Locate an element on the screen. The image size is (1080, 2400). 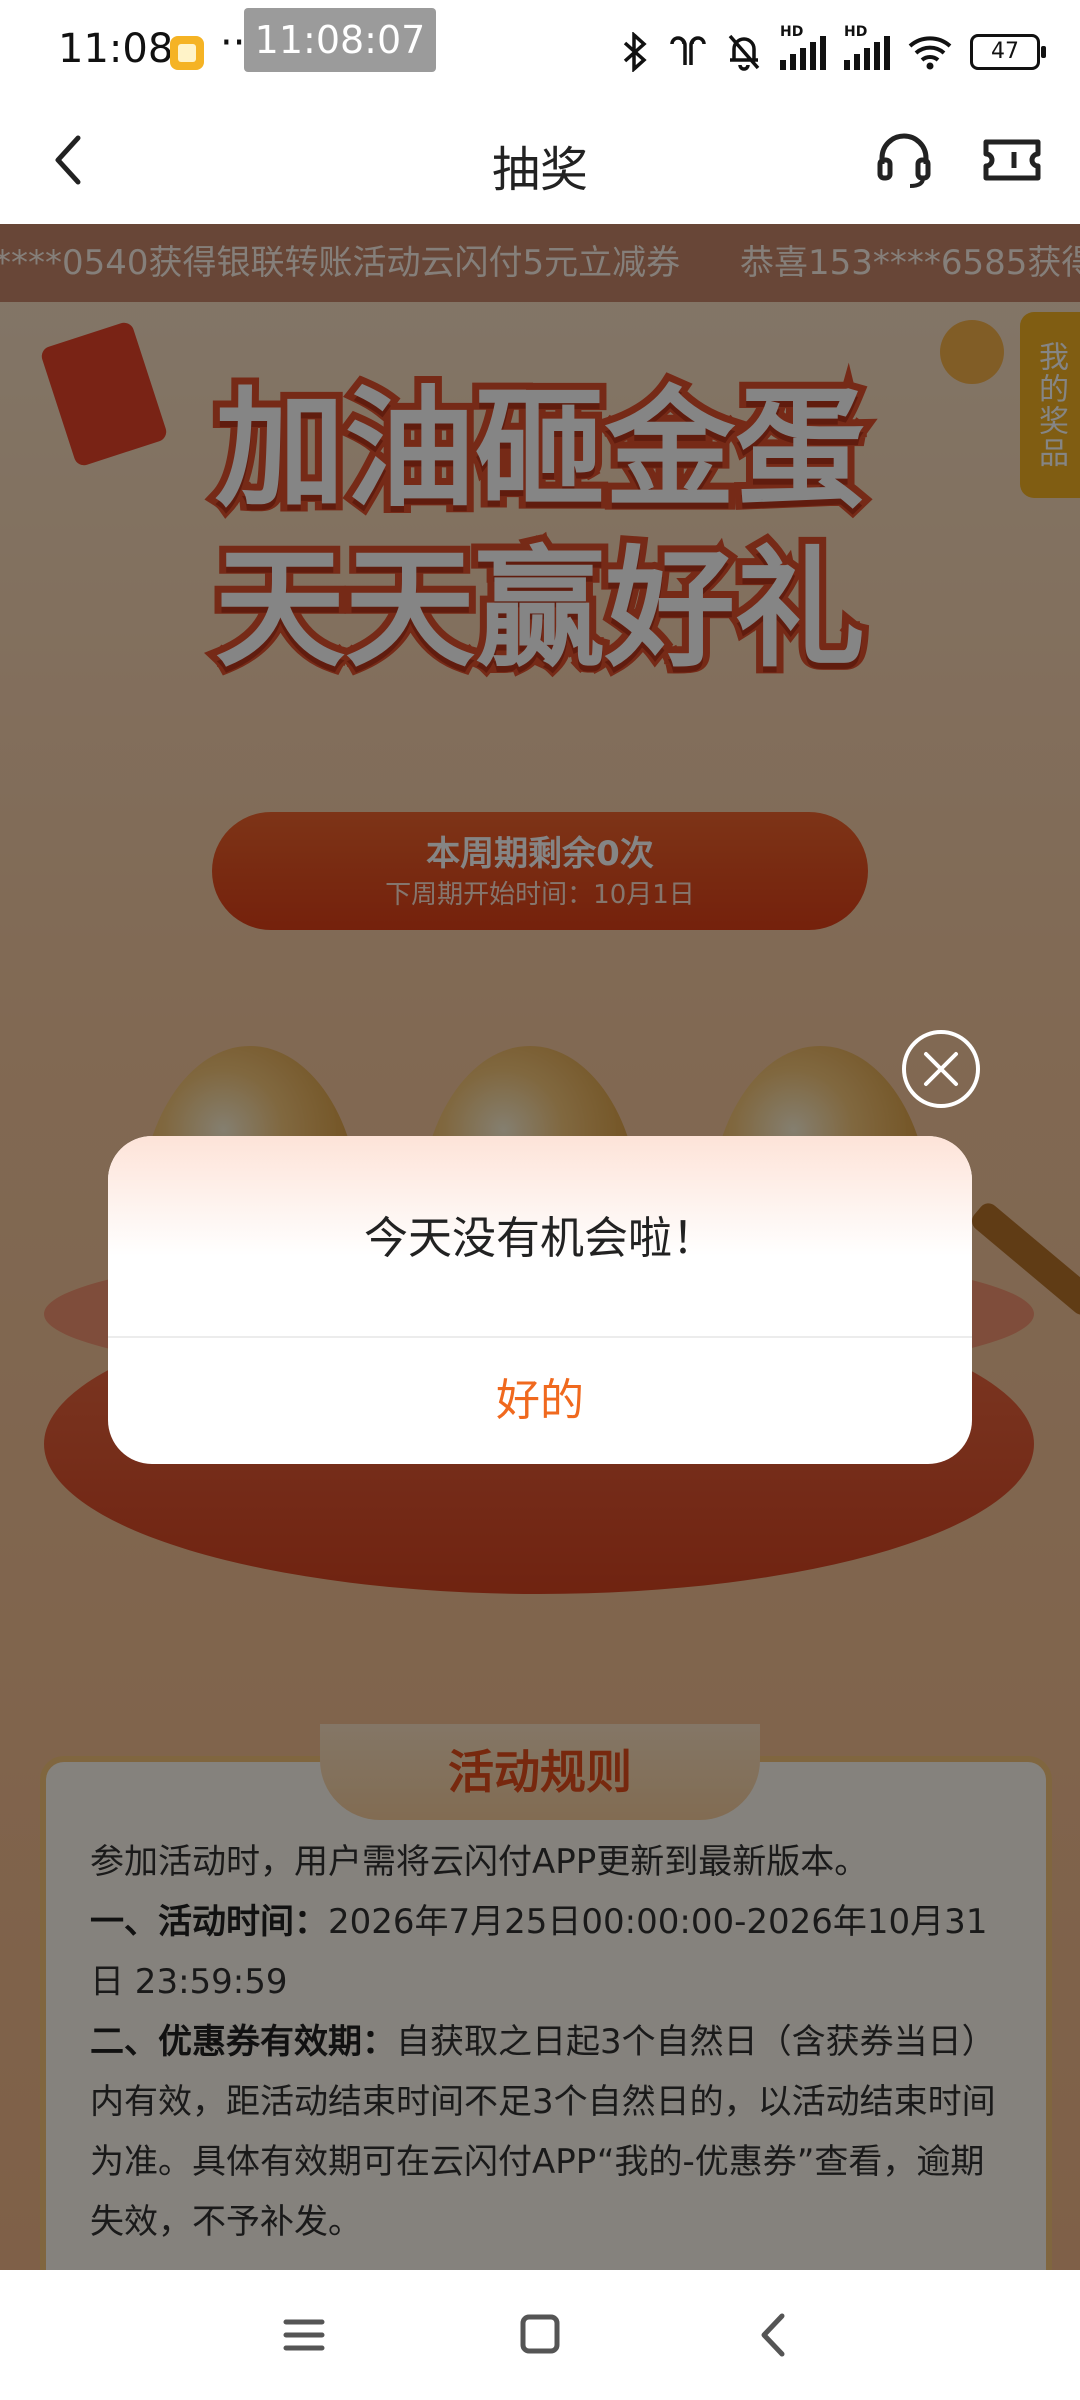
signal-icon-1: HD is located at coordinates (803, 47).